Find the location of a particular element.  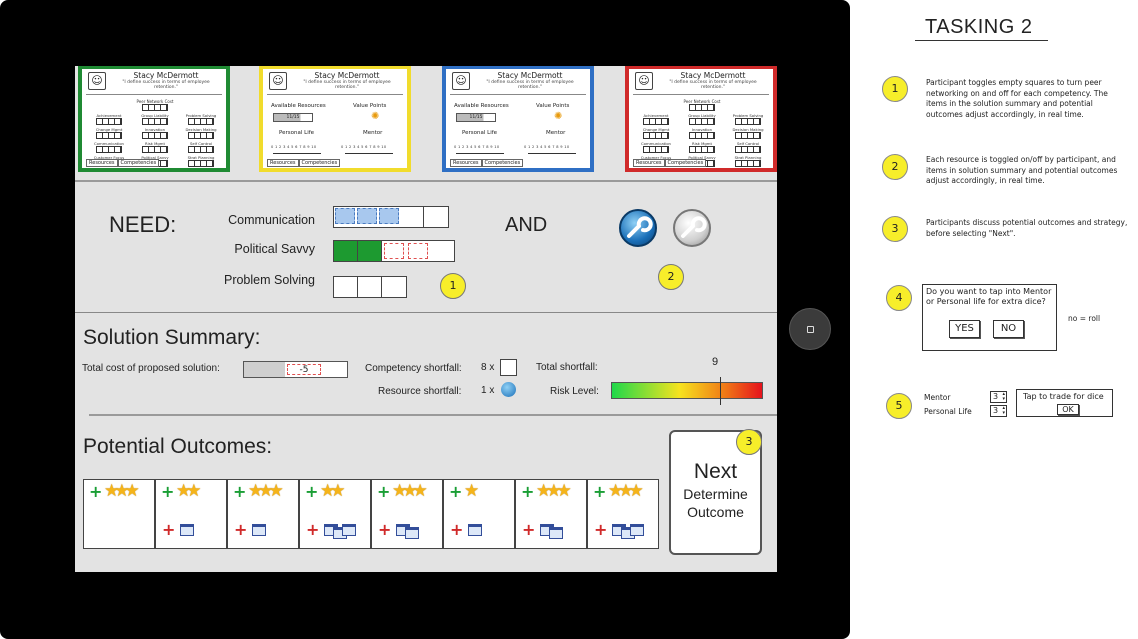

competency-row: Communication Risk Mgmt Self Control is located at coordinates (702, 147).